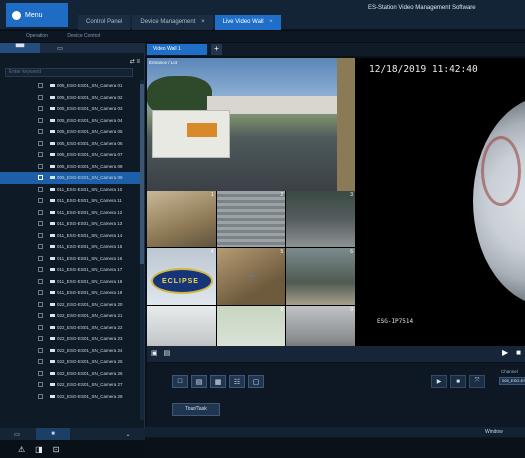 This screenshot has width=525, height=458. I want to click on tree-item-camera: 022_ESG-ES01_SN_Camera 28, so click(70, 397).